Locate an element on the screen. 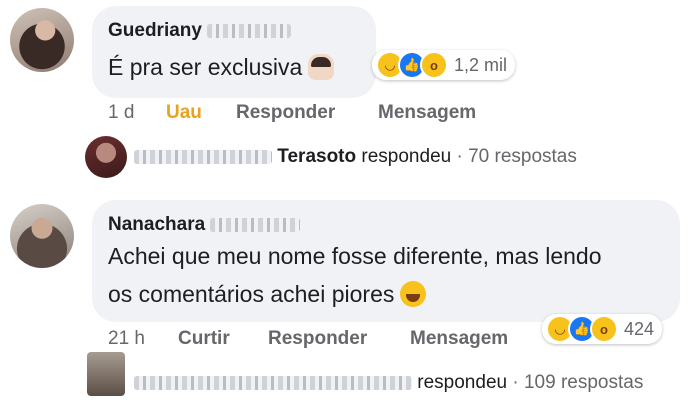 This screenshot has height=418, width=700. comment-1-text-content: É pra ser exclusiva is located at coordinates (205, 67).